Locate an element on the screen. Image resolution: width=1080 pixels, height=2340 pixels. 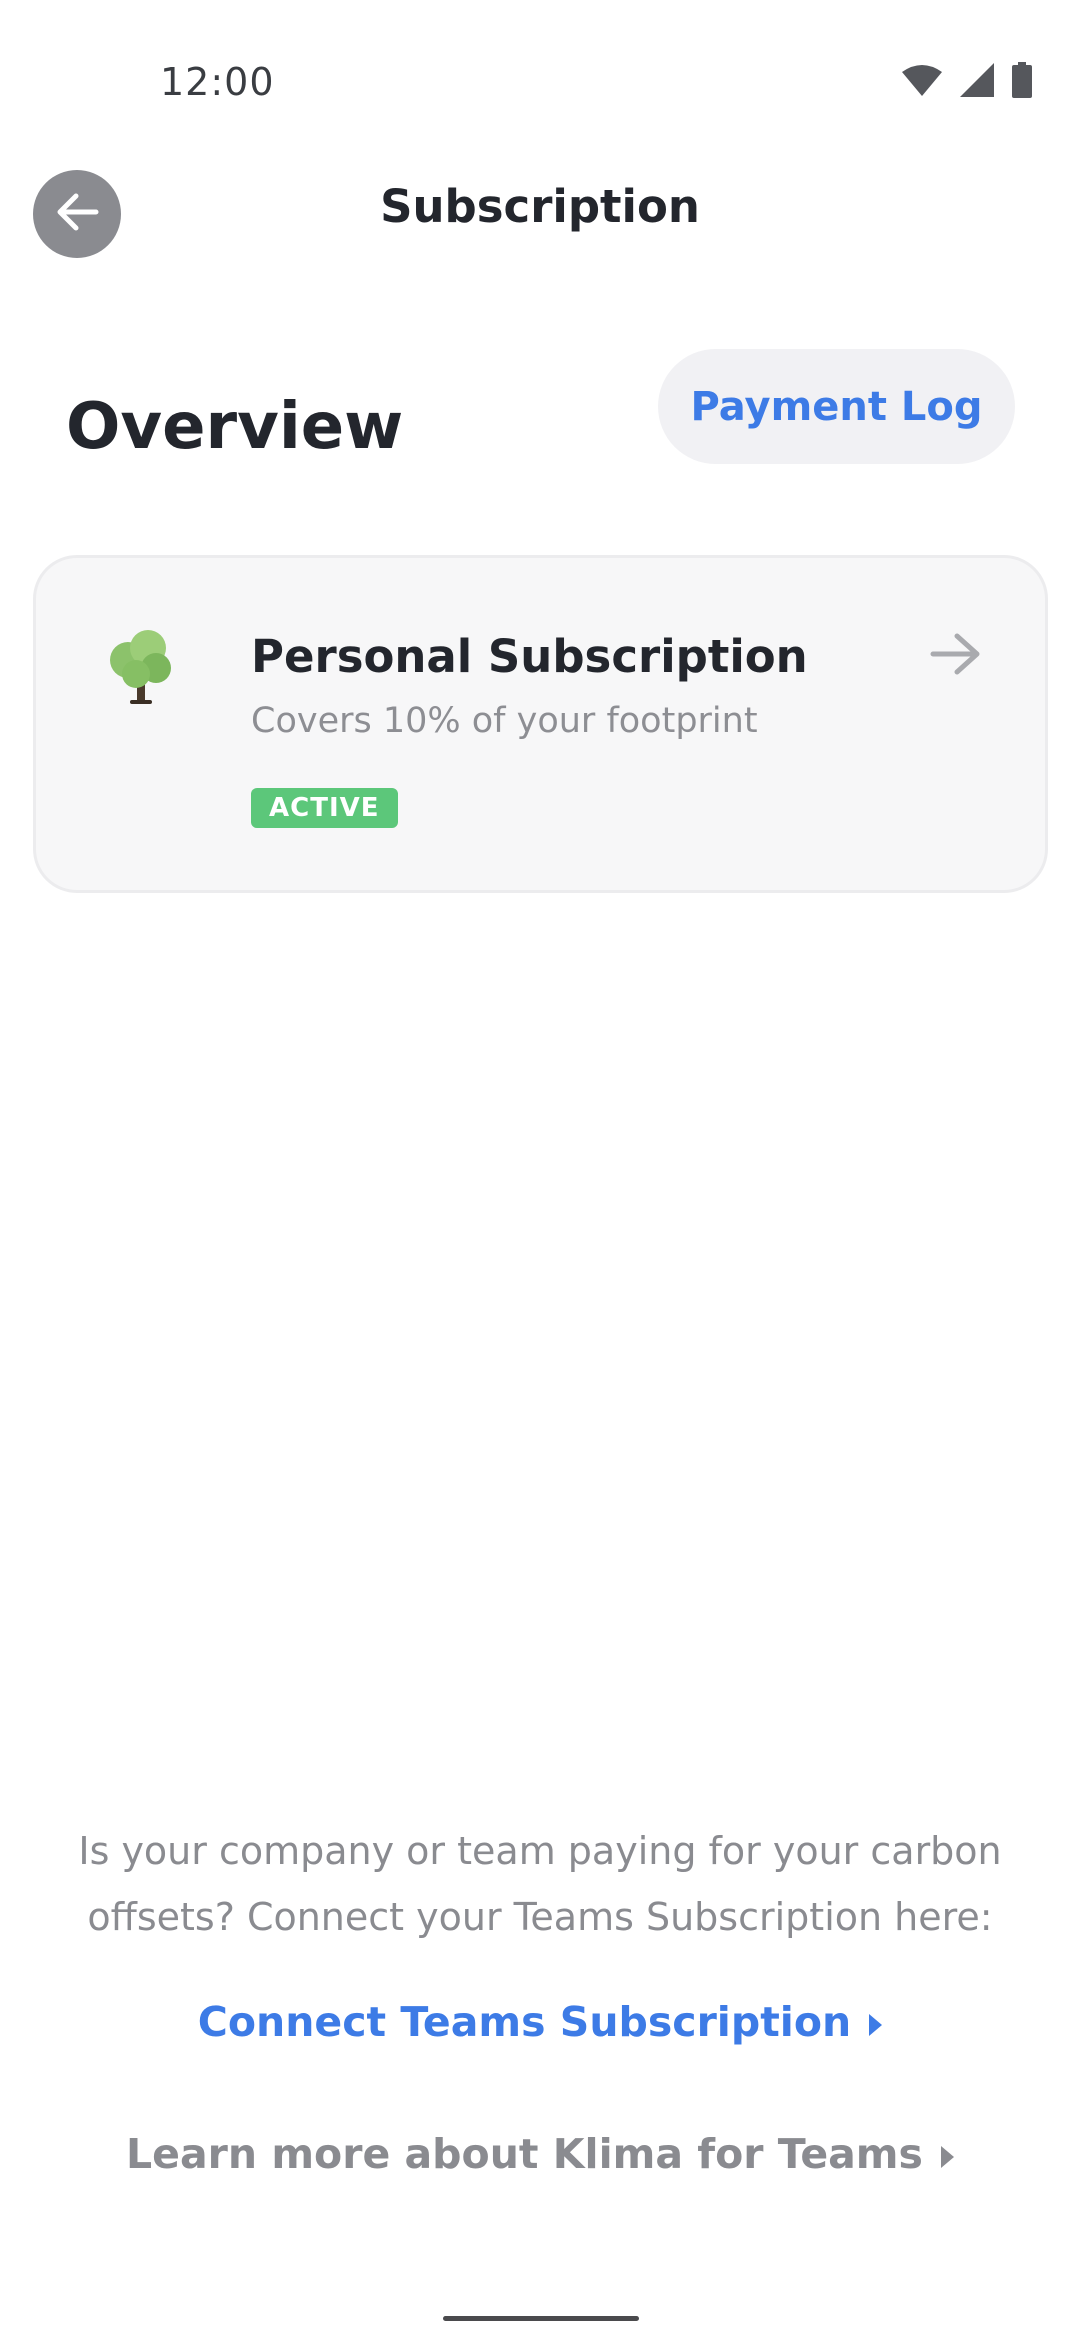
wifi-icon is located at coordinates (922, 80).